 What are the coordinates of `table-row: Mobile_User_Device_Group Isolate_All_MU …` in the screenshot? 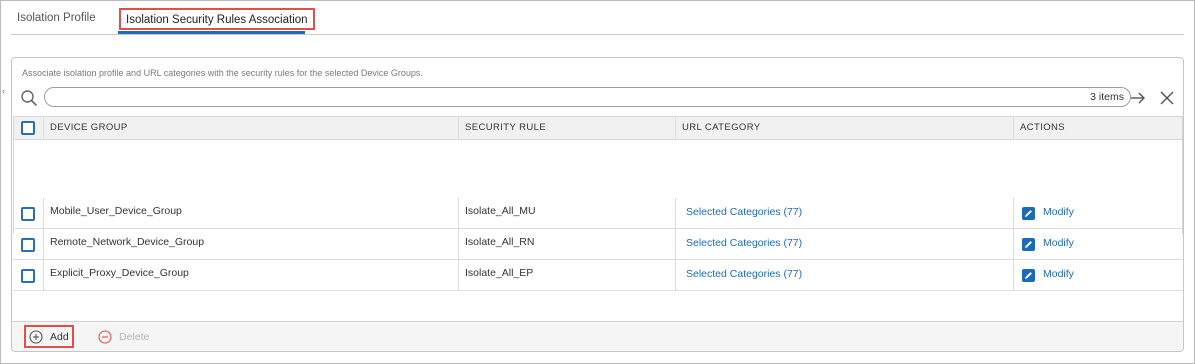 It's located at (598, 213).